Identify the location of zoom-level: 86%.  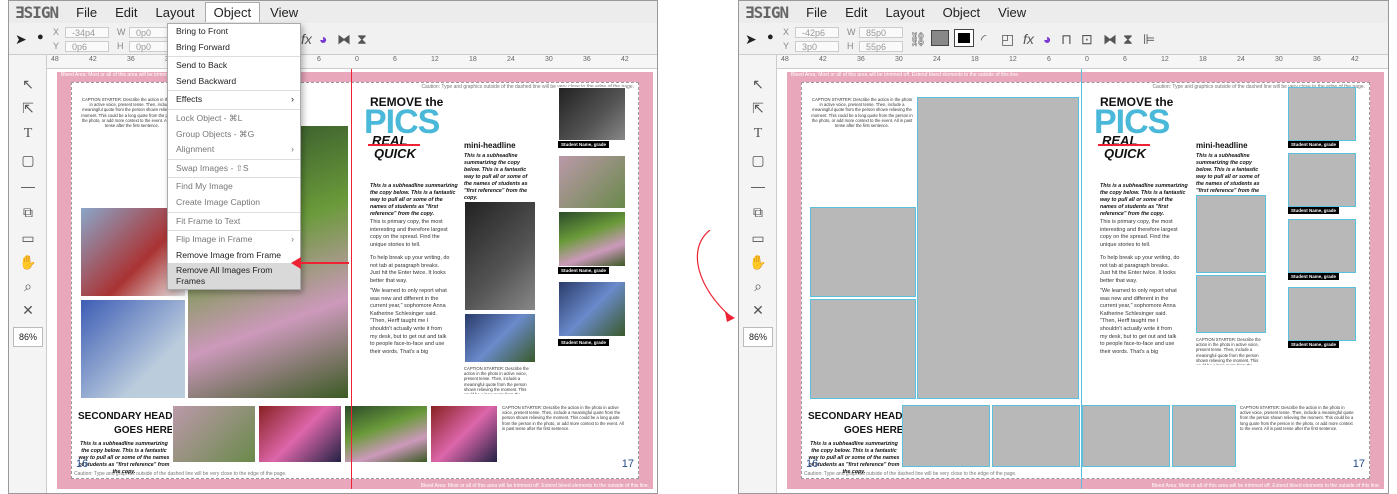
(758, 337).